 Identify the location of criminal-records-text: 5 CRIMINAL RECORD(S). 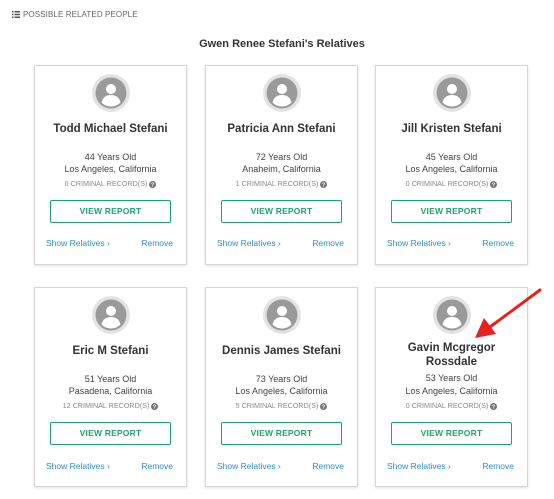
(277, 405).